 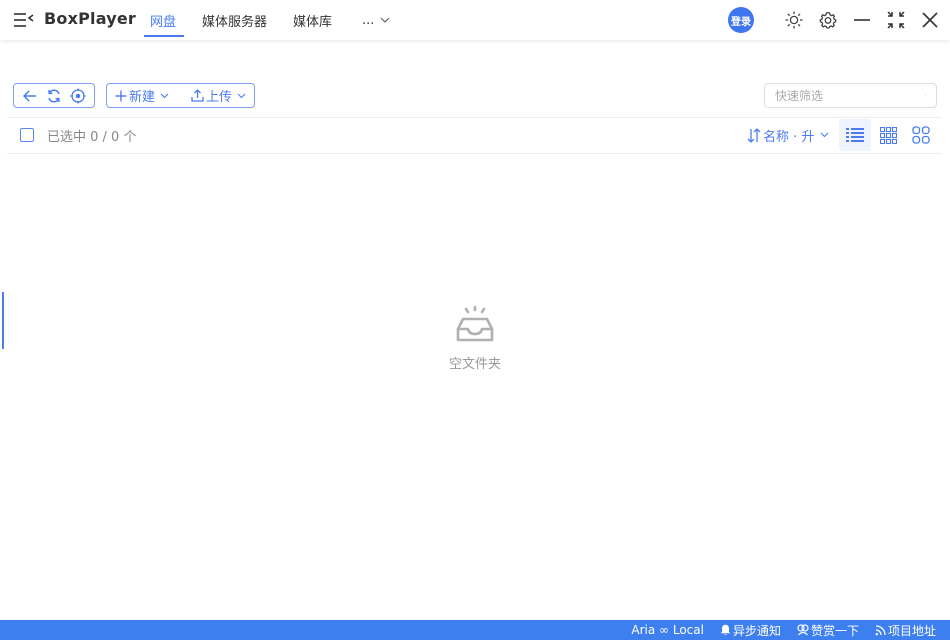 What do you see at coordinates (725, 630) in the screenshot?
I see `bell-icon` at bounding box center [725, 630].